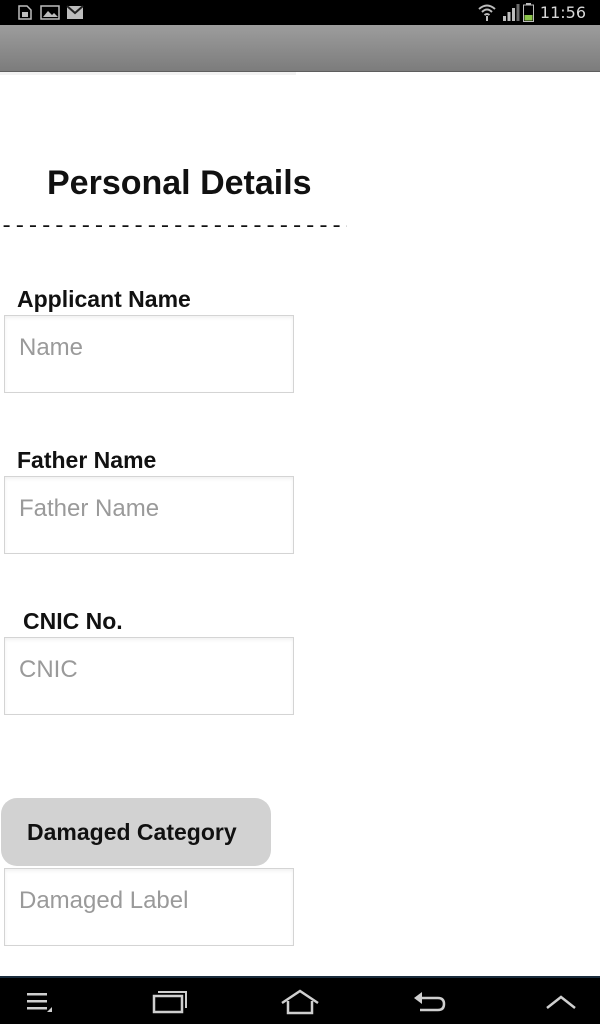  What do you see at coordinates (300, 48) in the screenshot?
I see `action-bar` at bounding box center [300, 48].